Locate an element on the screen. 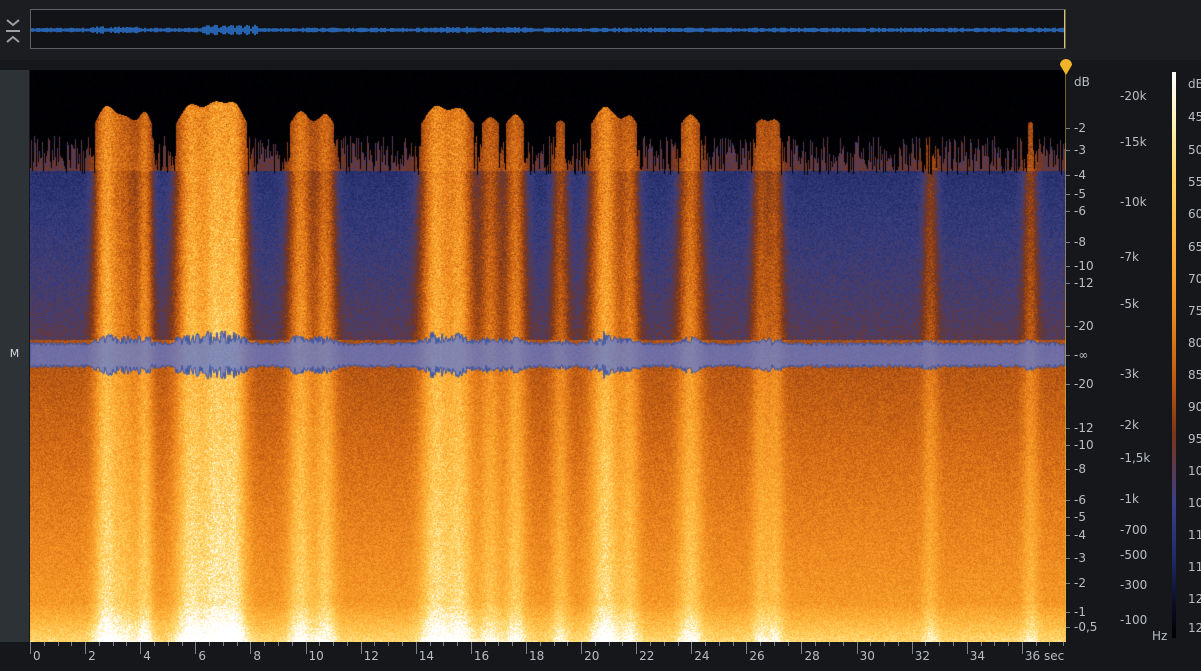 The width and height of the screenshot is (1201, 671). time-tick-label: 6 is located at coordinates (202, 656).